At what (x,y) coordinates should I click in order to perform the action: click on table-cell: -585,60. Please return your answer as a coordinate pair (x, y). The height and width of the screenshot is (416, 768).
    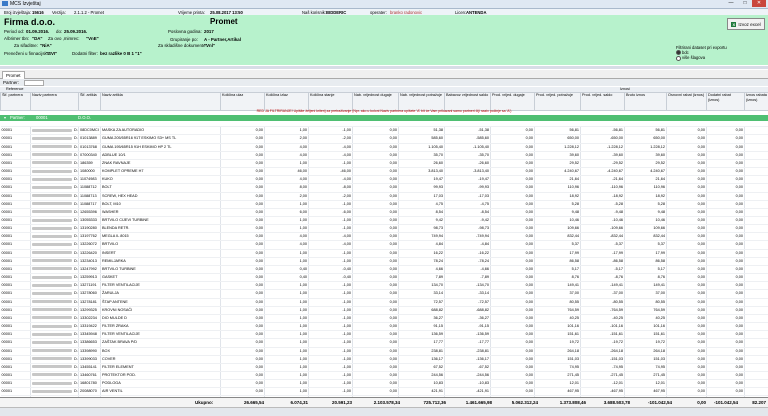
    Looking at the image, I should click on (468, 139).